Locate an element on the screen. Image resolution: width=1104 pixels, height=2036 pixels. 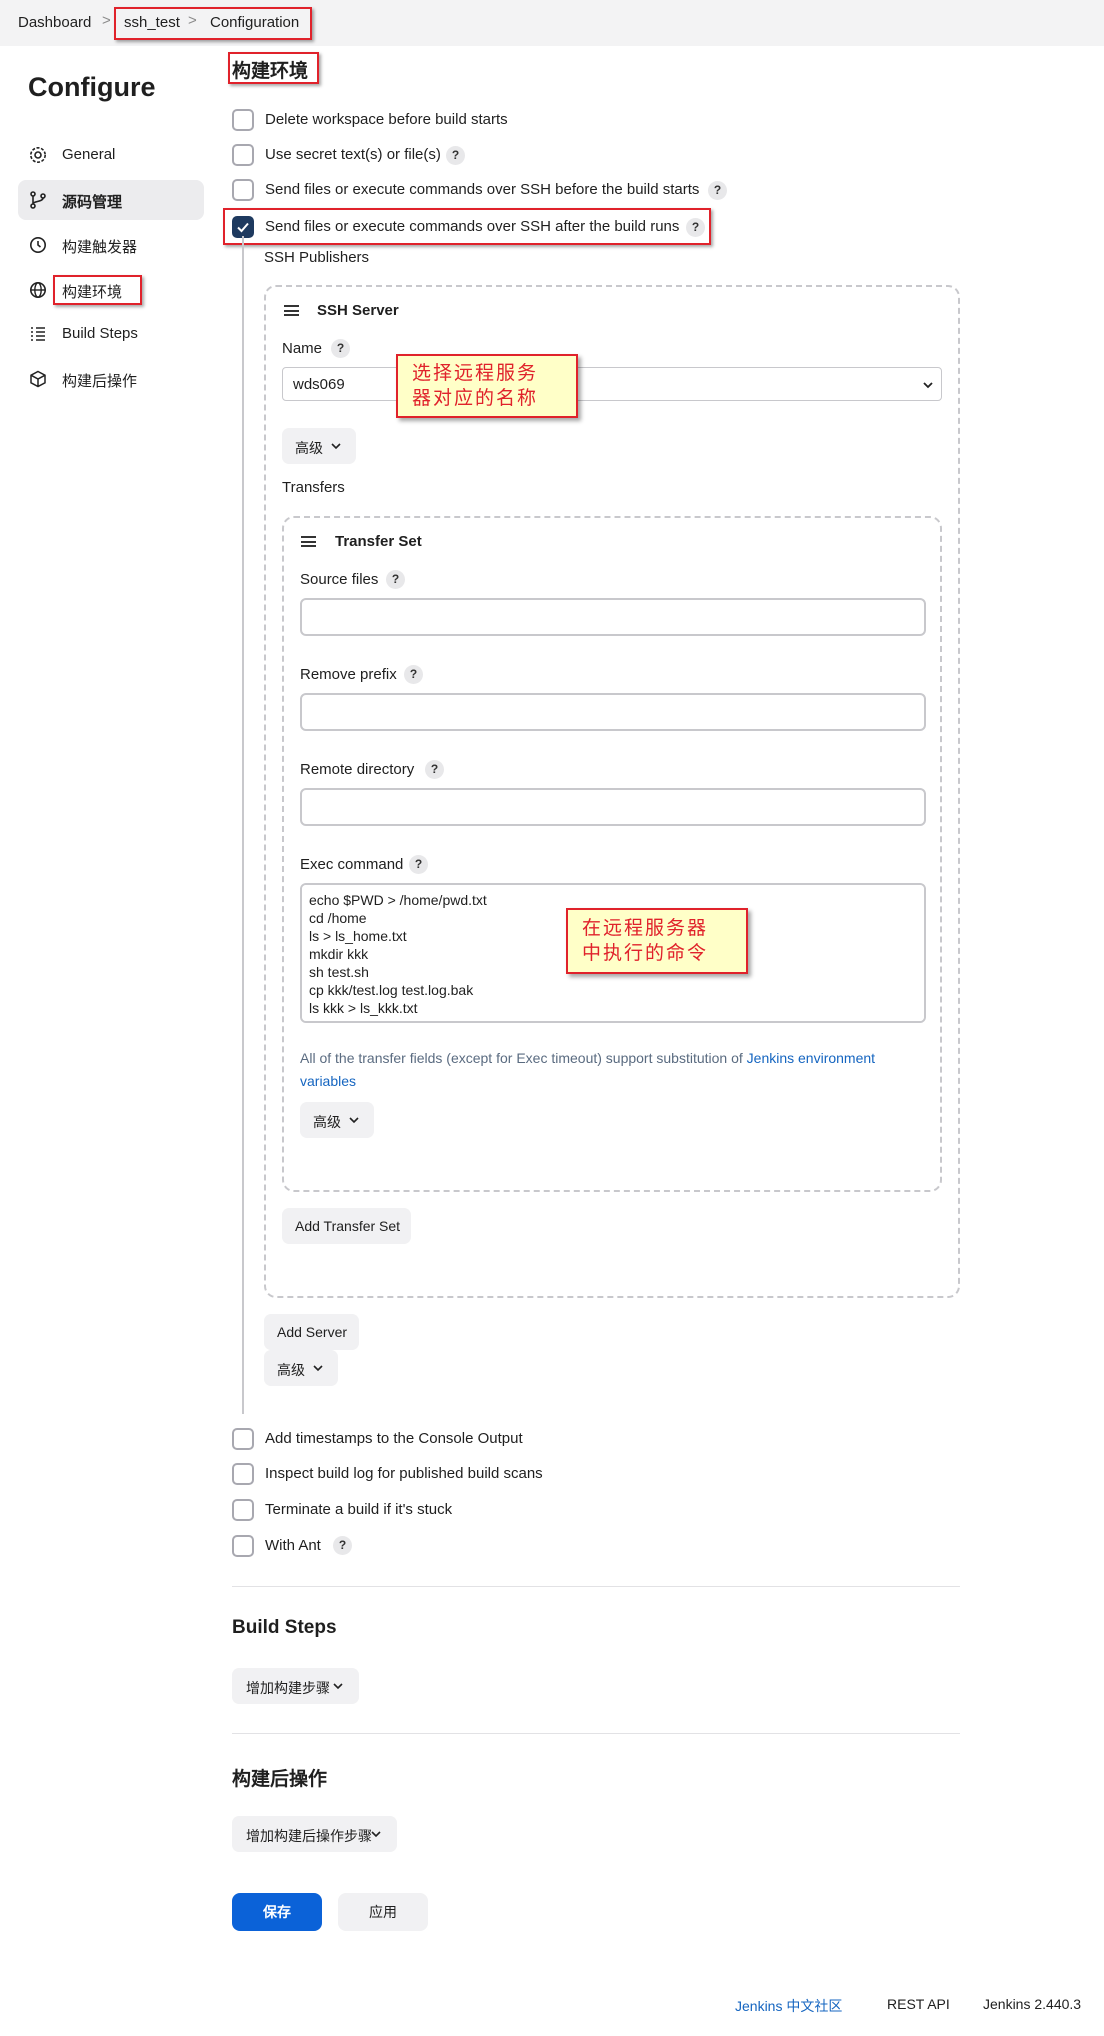
add-transfer-set-button: Add Transfer Set is located at coordinates (346, 1226).